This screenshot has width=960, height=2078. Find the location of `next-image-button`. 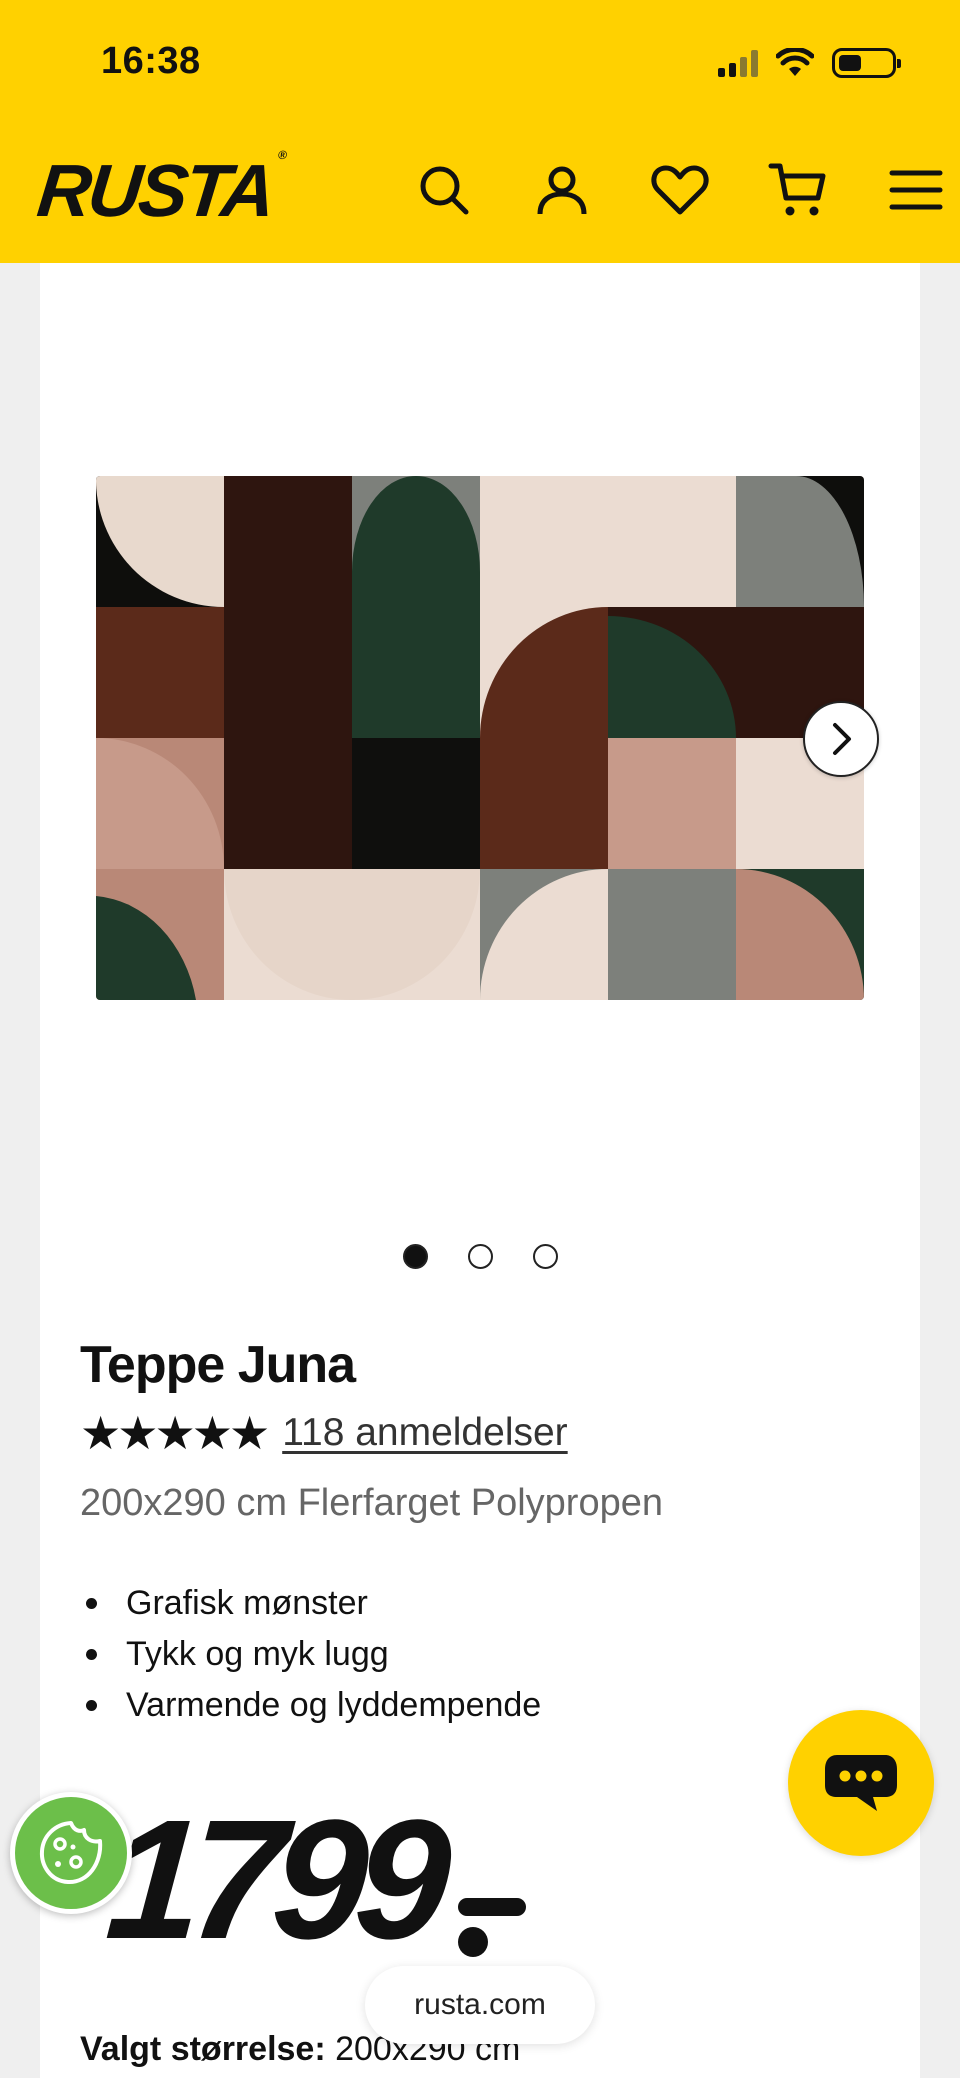

next-image-button is located at coordinates (841, 739).